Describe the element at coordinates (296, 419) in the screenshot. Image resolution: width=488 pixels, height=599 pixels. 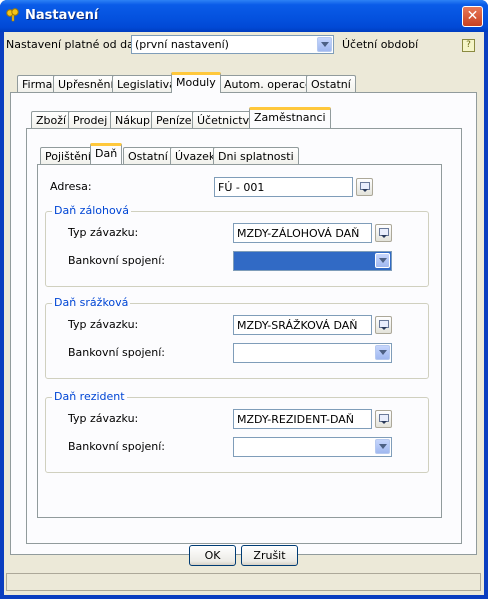
I see `liability-type-value: MZDY-REZIDENT-DAŇ` at that location.